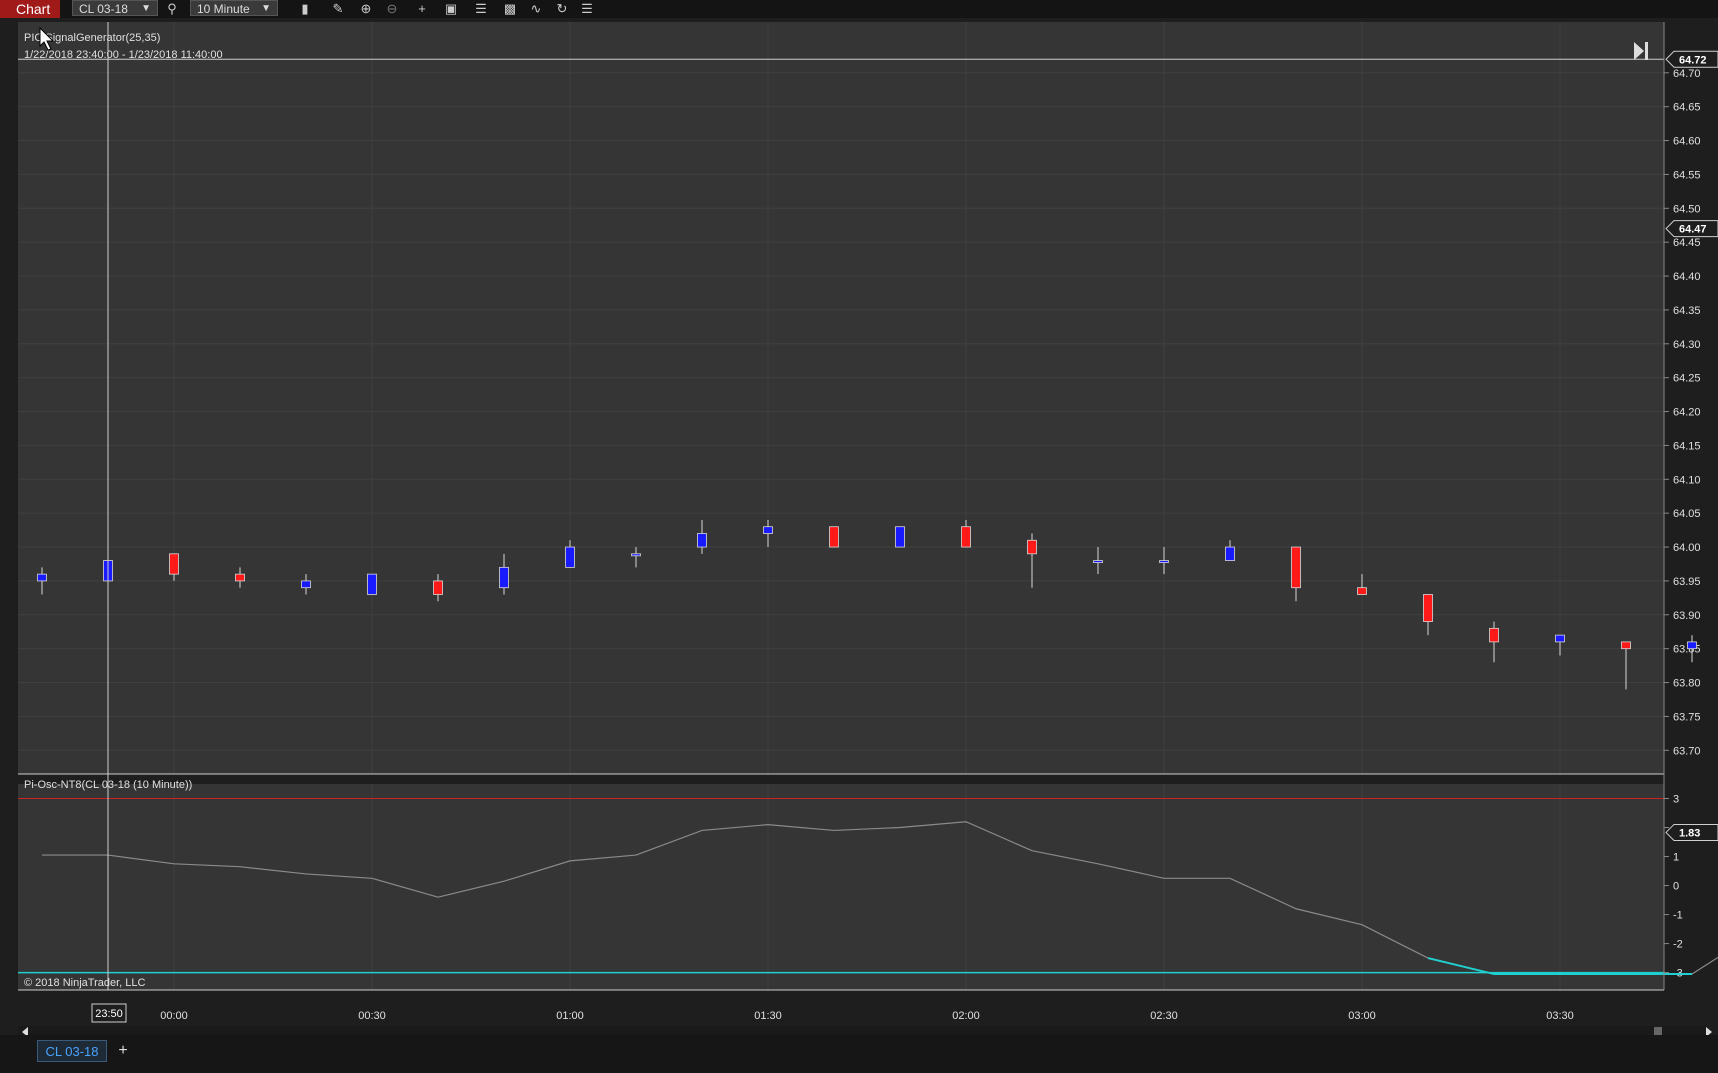 The image size is (1718, 1073). What do you see at coordinates (1687, 379) in the screenshot?
I see `price-axis-label: 64.25` at bounding box center [1687, 379].